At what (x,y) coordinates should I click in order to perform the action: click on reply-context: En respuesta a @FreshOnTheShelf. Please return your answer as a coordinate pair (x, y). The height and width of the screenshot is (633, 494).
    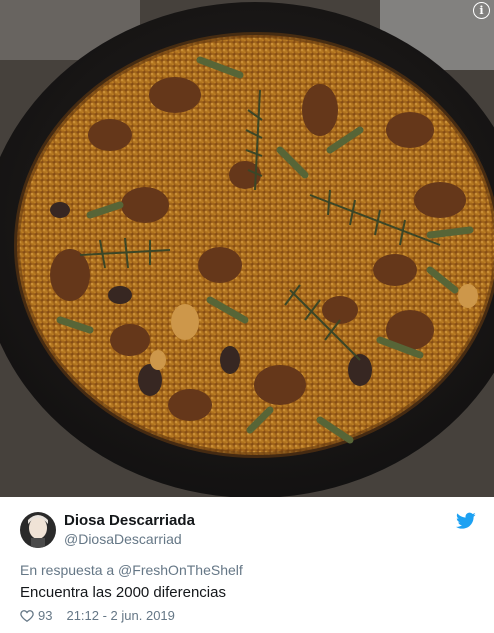
    Looking at the image, I should click on (131, 570).